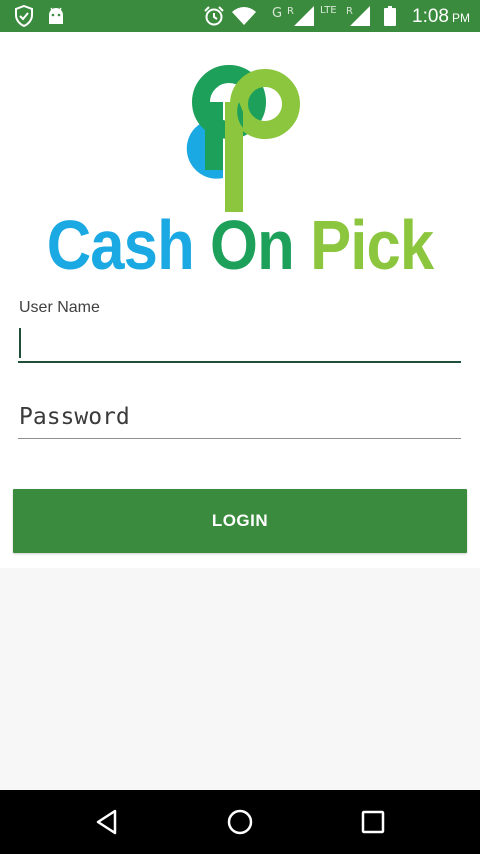  Describe the element at coordinates (243, 138) in the screenshot. I see `cash-on-pick-logo` at that location.